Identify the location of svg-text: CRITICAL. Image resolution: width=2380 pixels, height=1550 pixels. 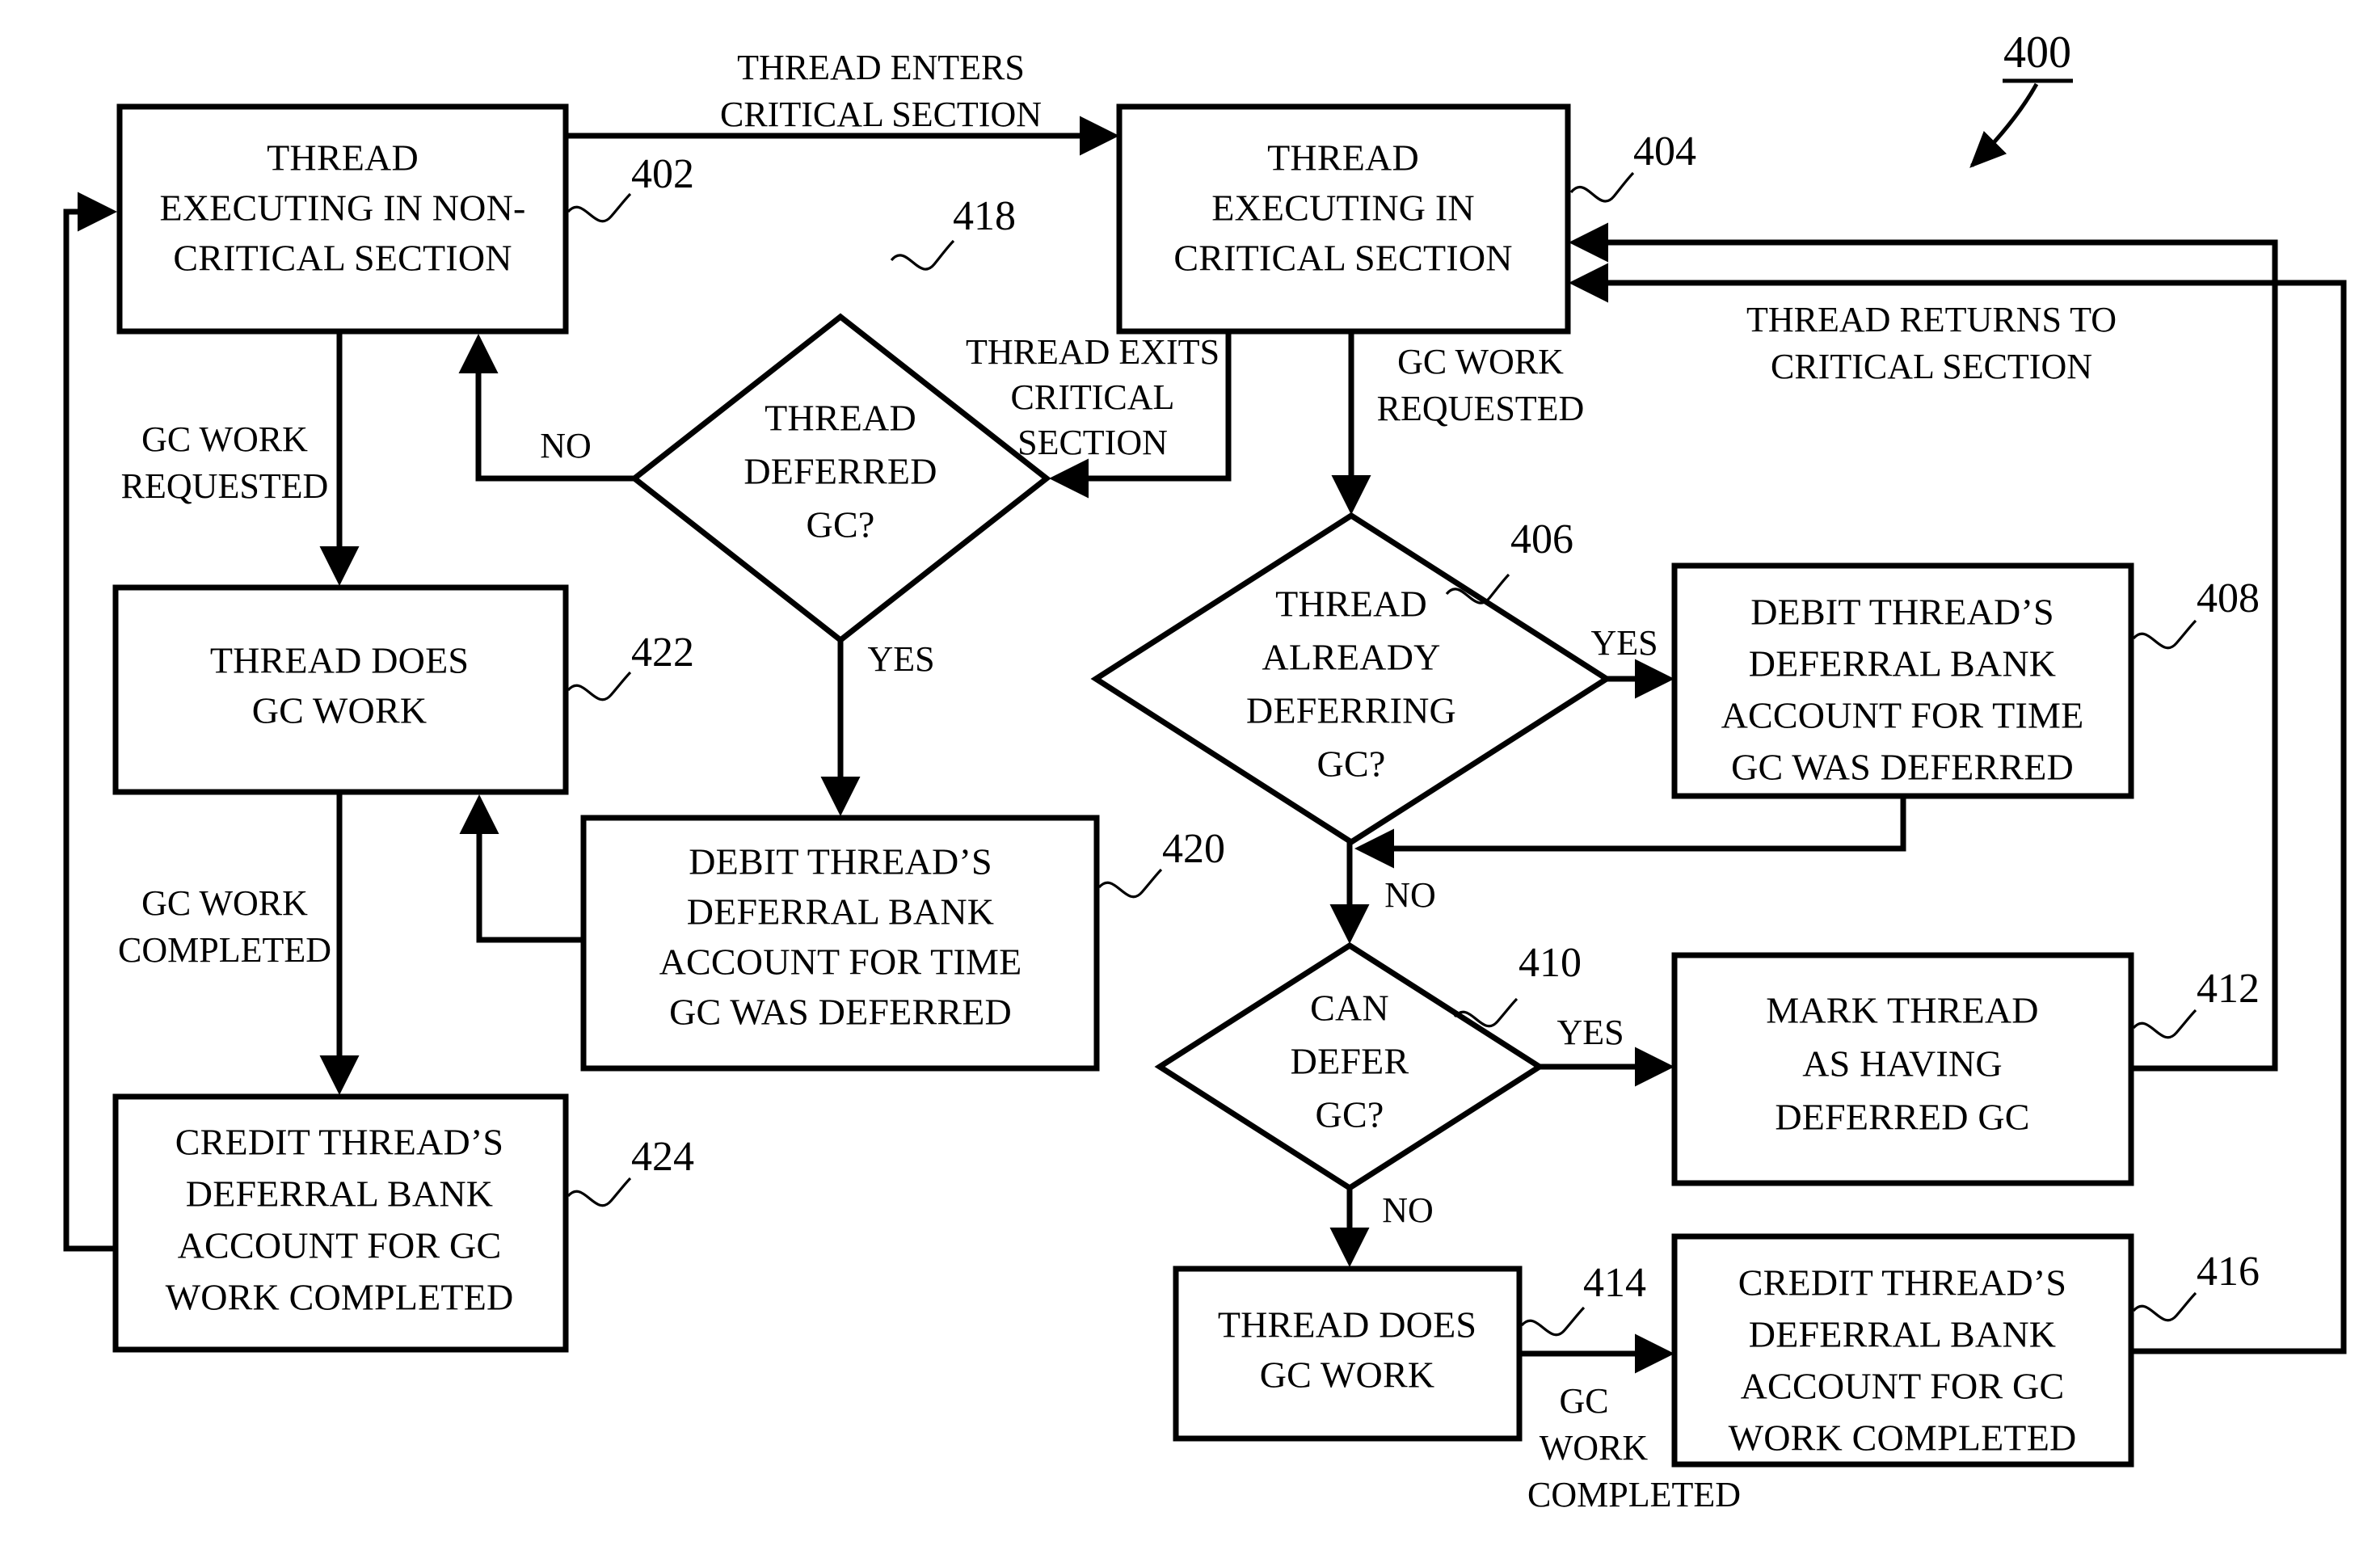
(1093, 397).